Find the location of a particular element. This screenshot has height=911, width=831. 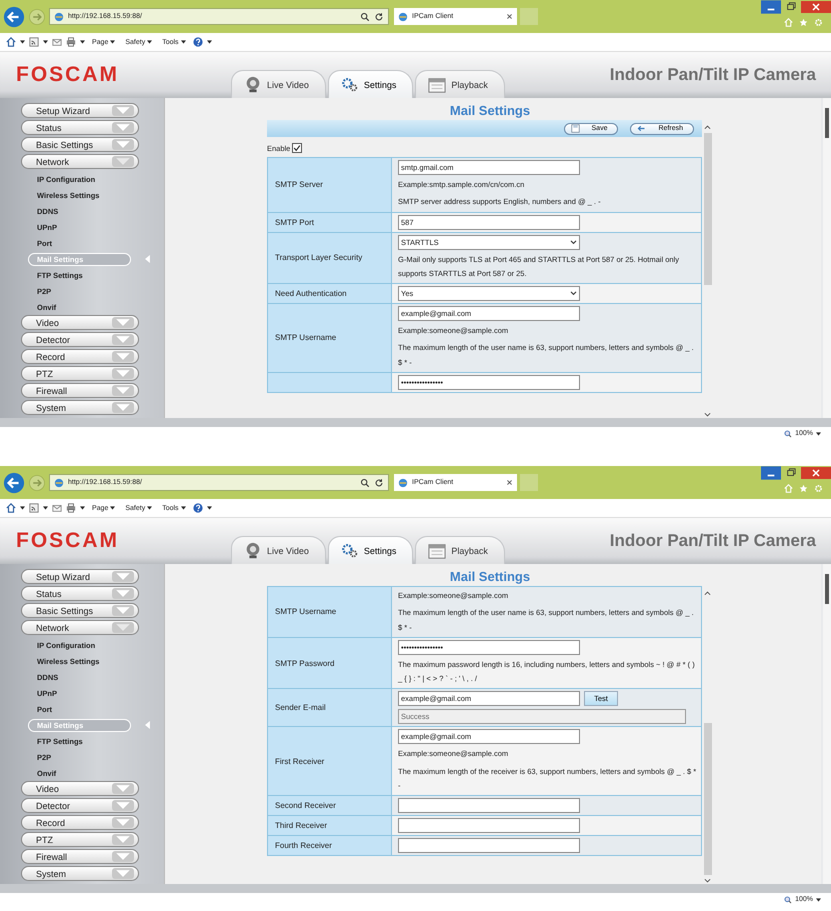

field-label: SMTP Server is located at coordinates (330, 185).